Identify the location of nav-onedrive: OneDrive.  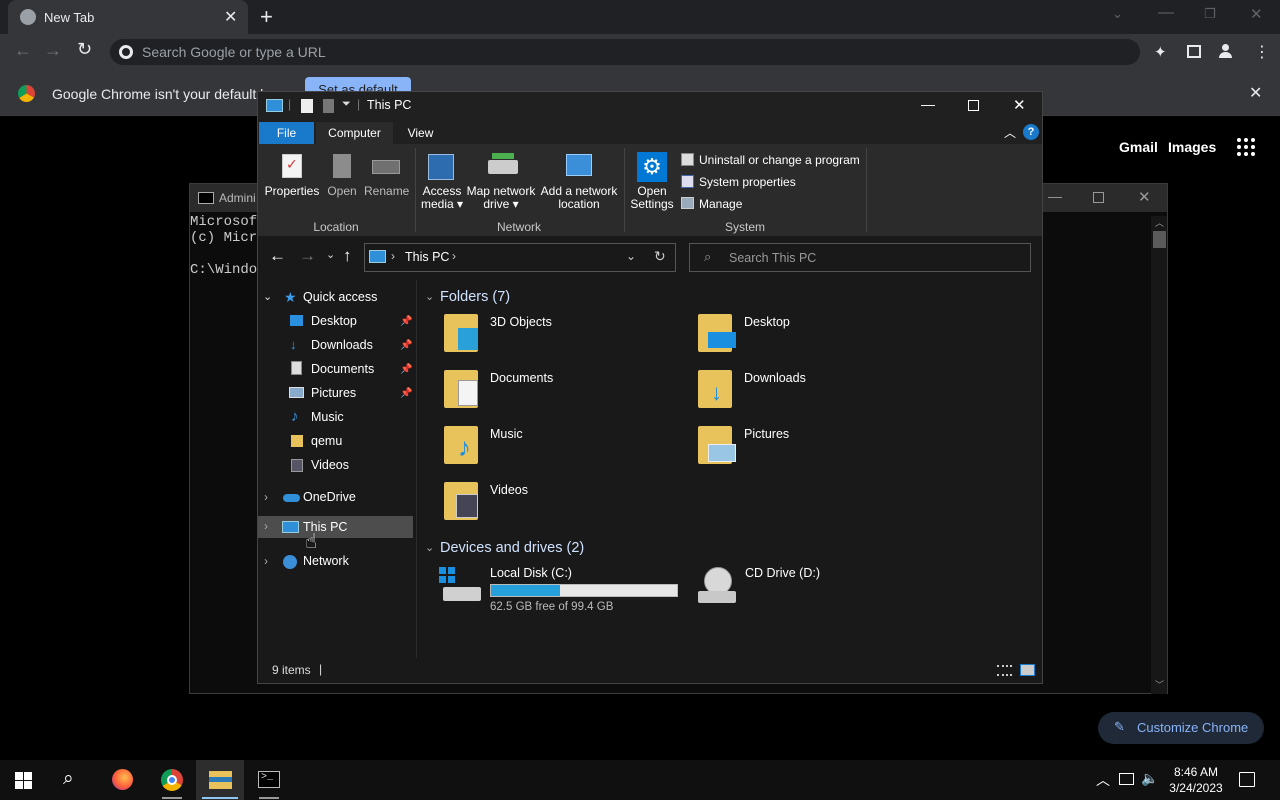
(329, 497).